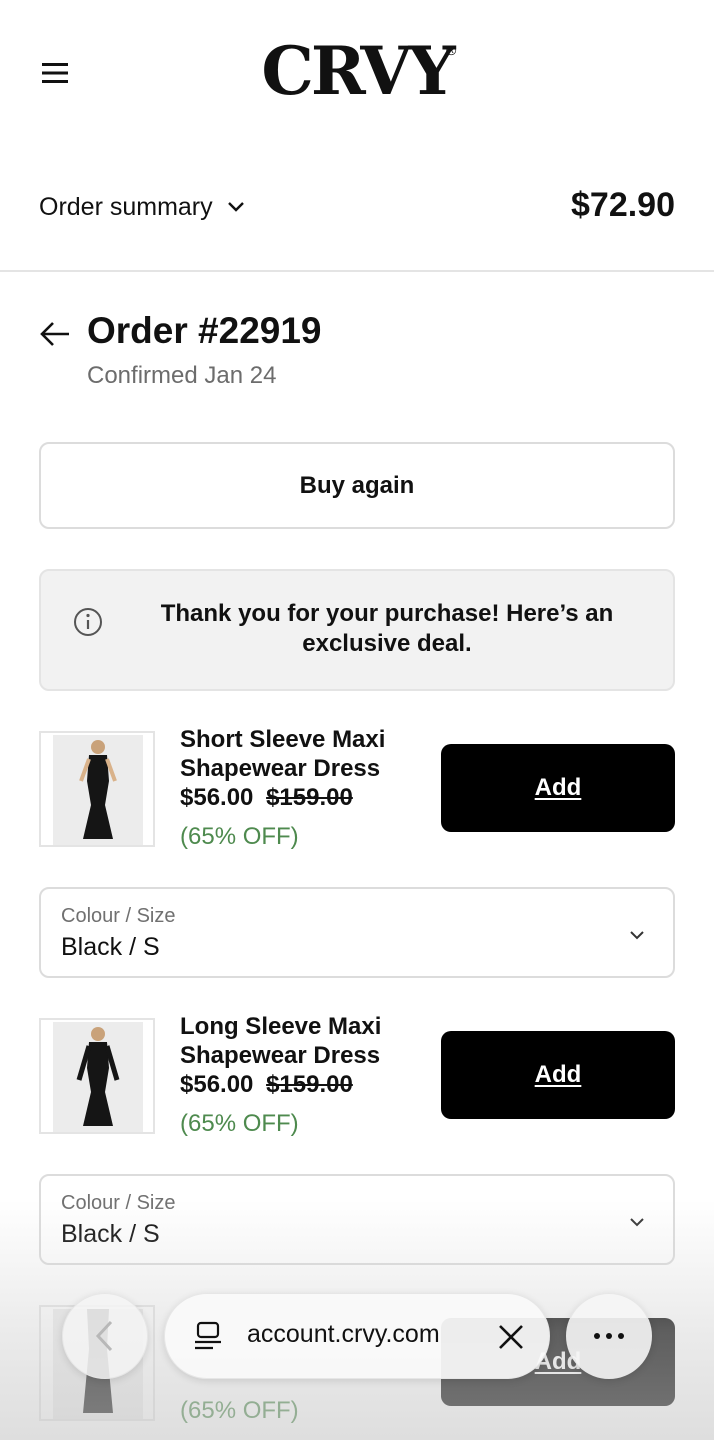  I want to click on info-icon, so click(88, 622).